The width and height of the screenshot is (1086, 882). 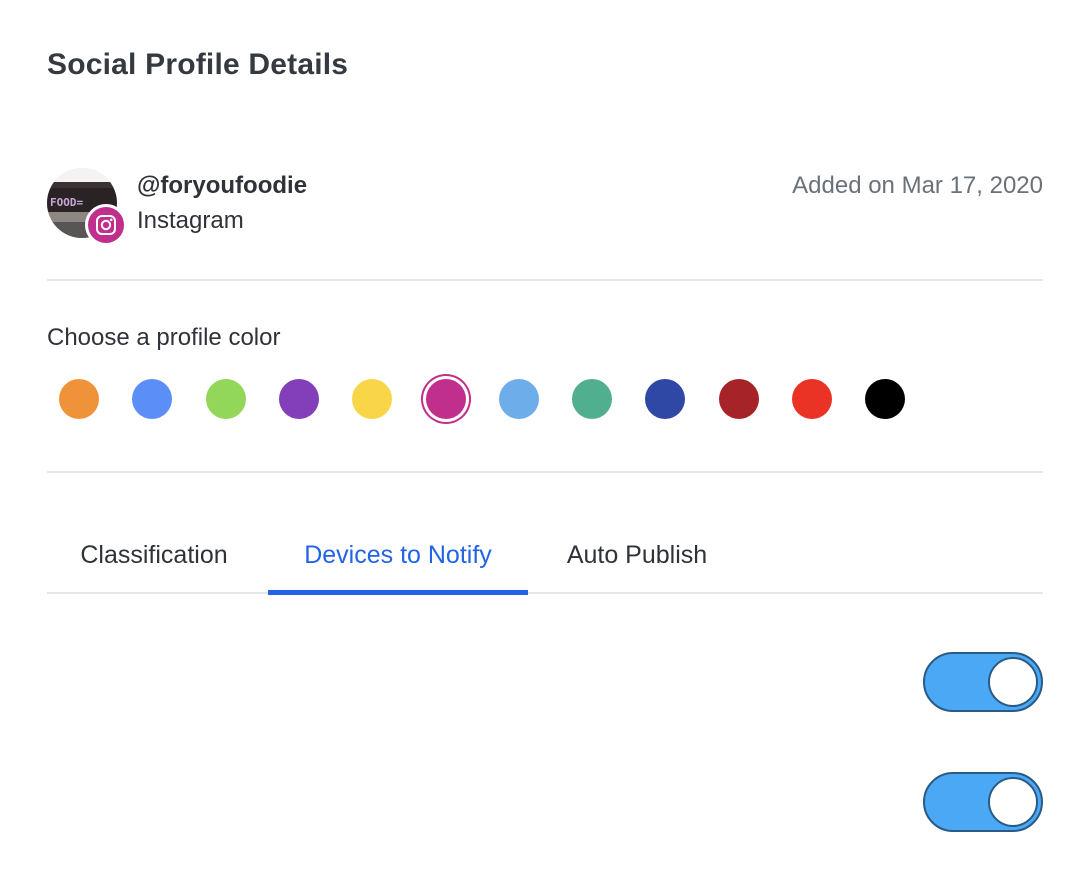 I want to click on profile-handle: @foryoufoodie, so click(x=222, y=185).